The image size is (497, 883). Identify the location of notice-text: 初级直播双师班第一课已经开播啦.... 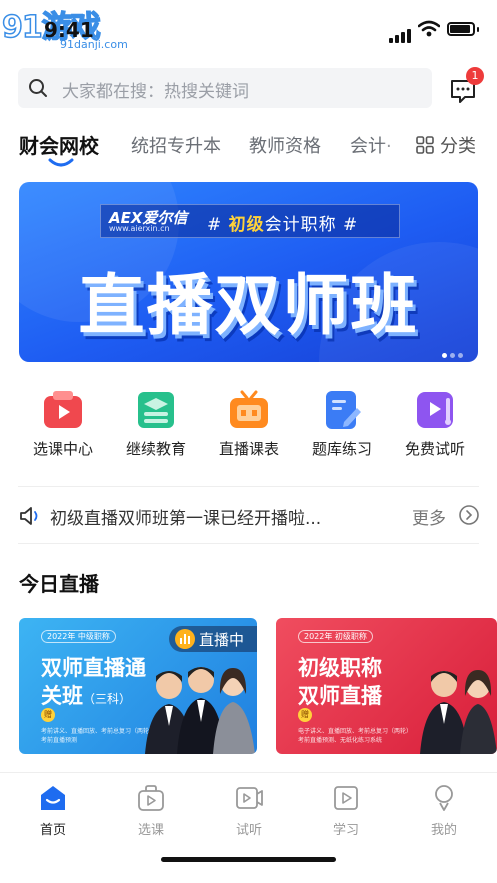
(186, 519).